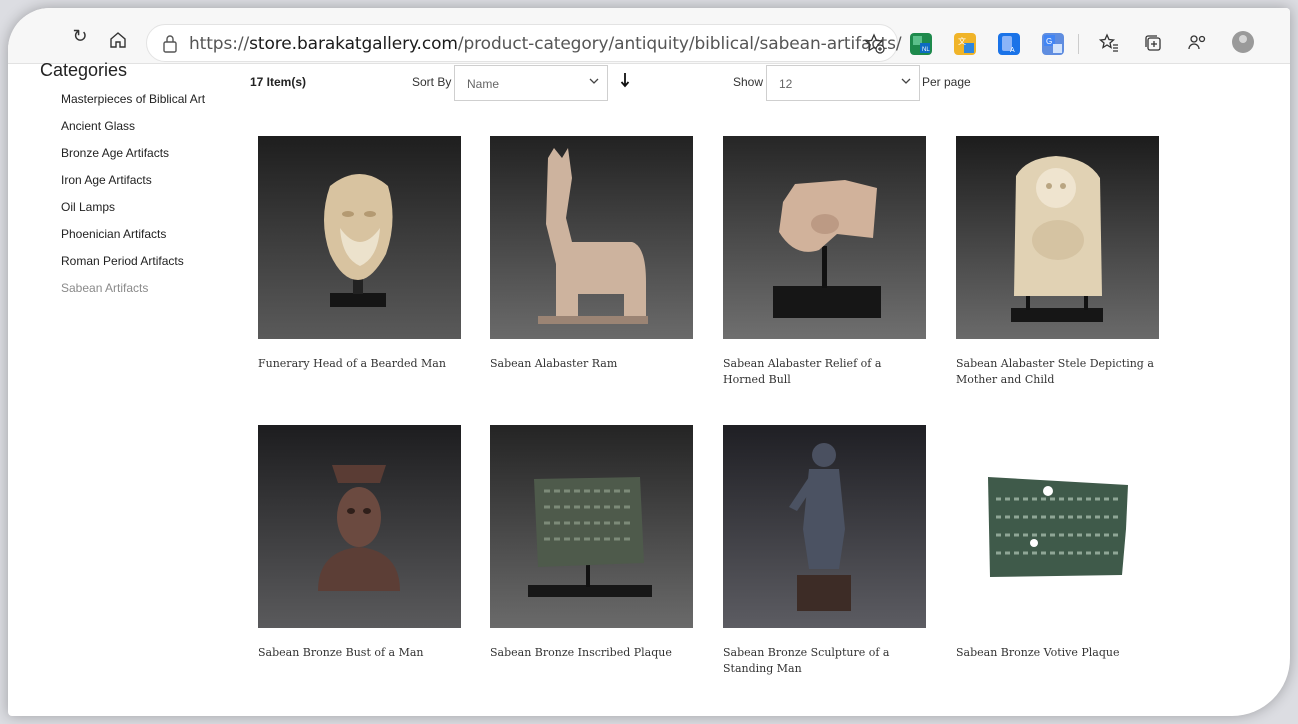  I want to click on categories-heading: Categories, so click(84, 70).